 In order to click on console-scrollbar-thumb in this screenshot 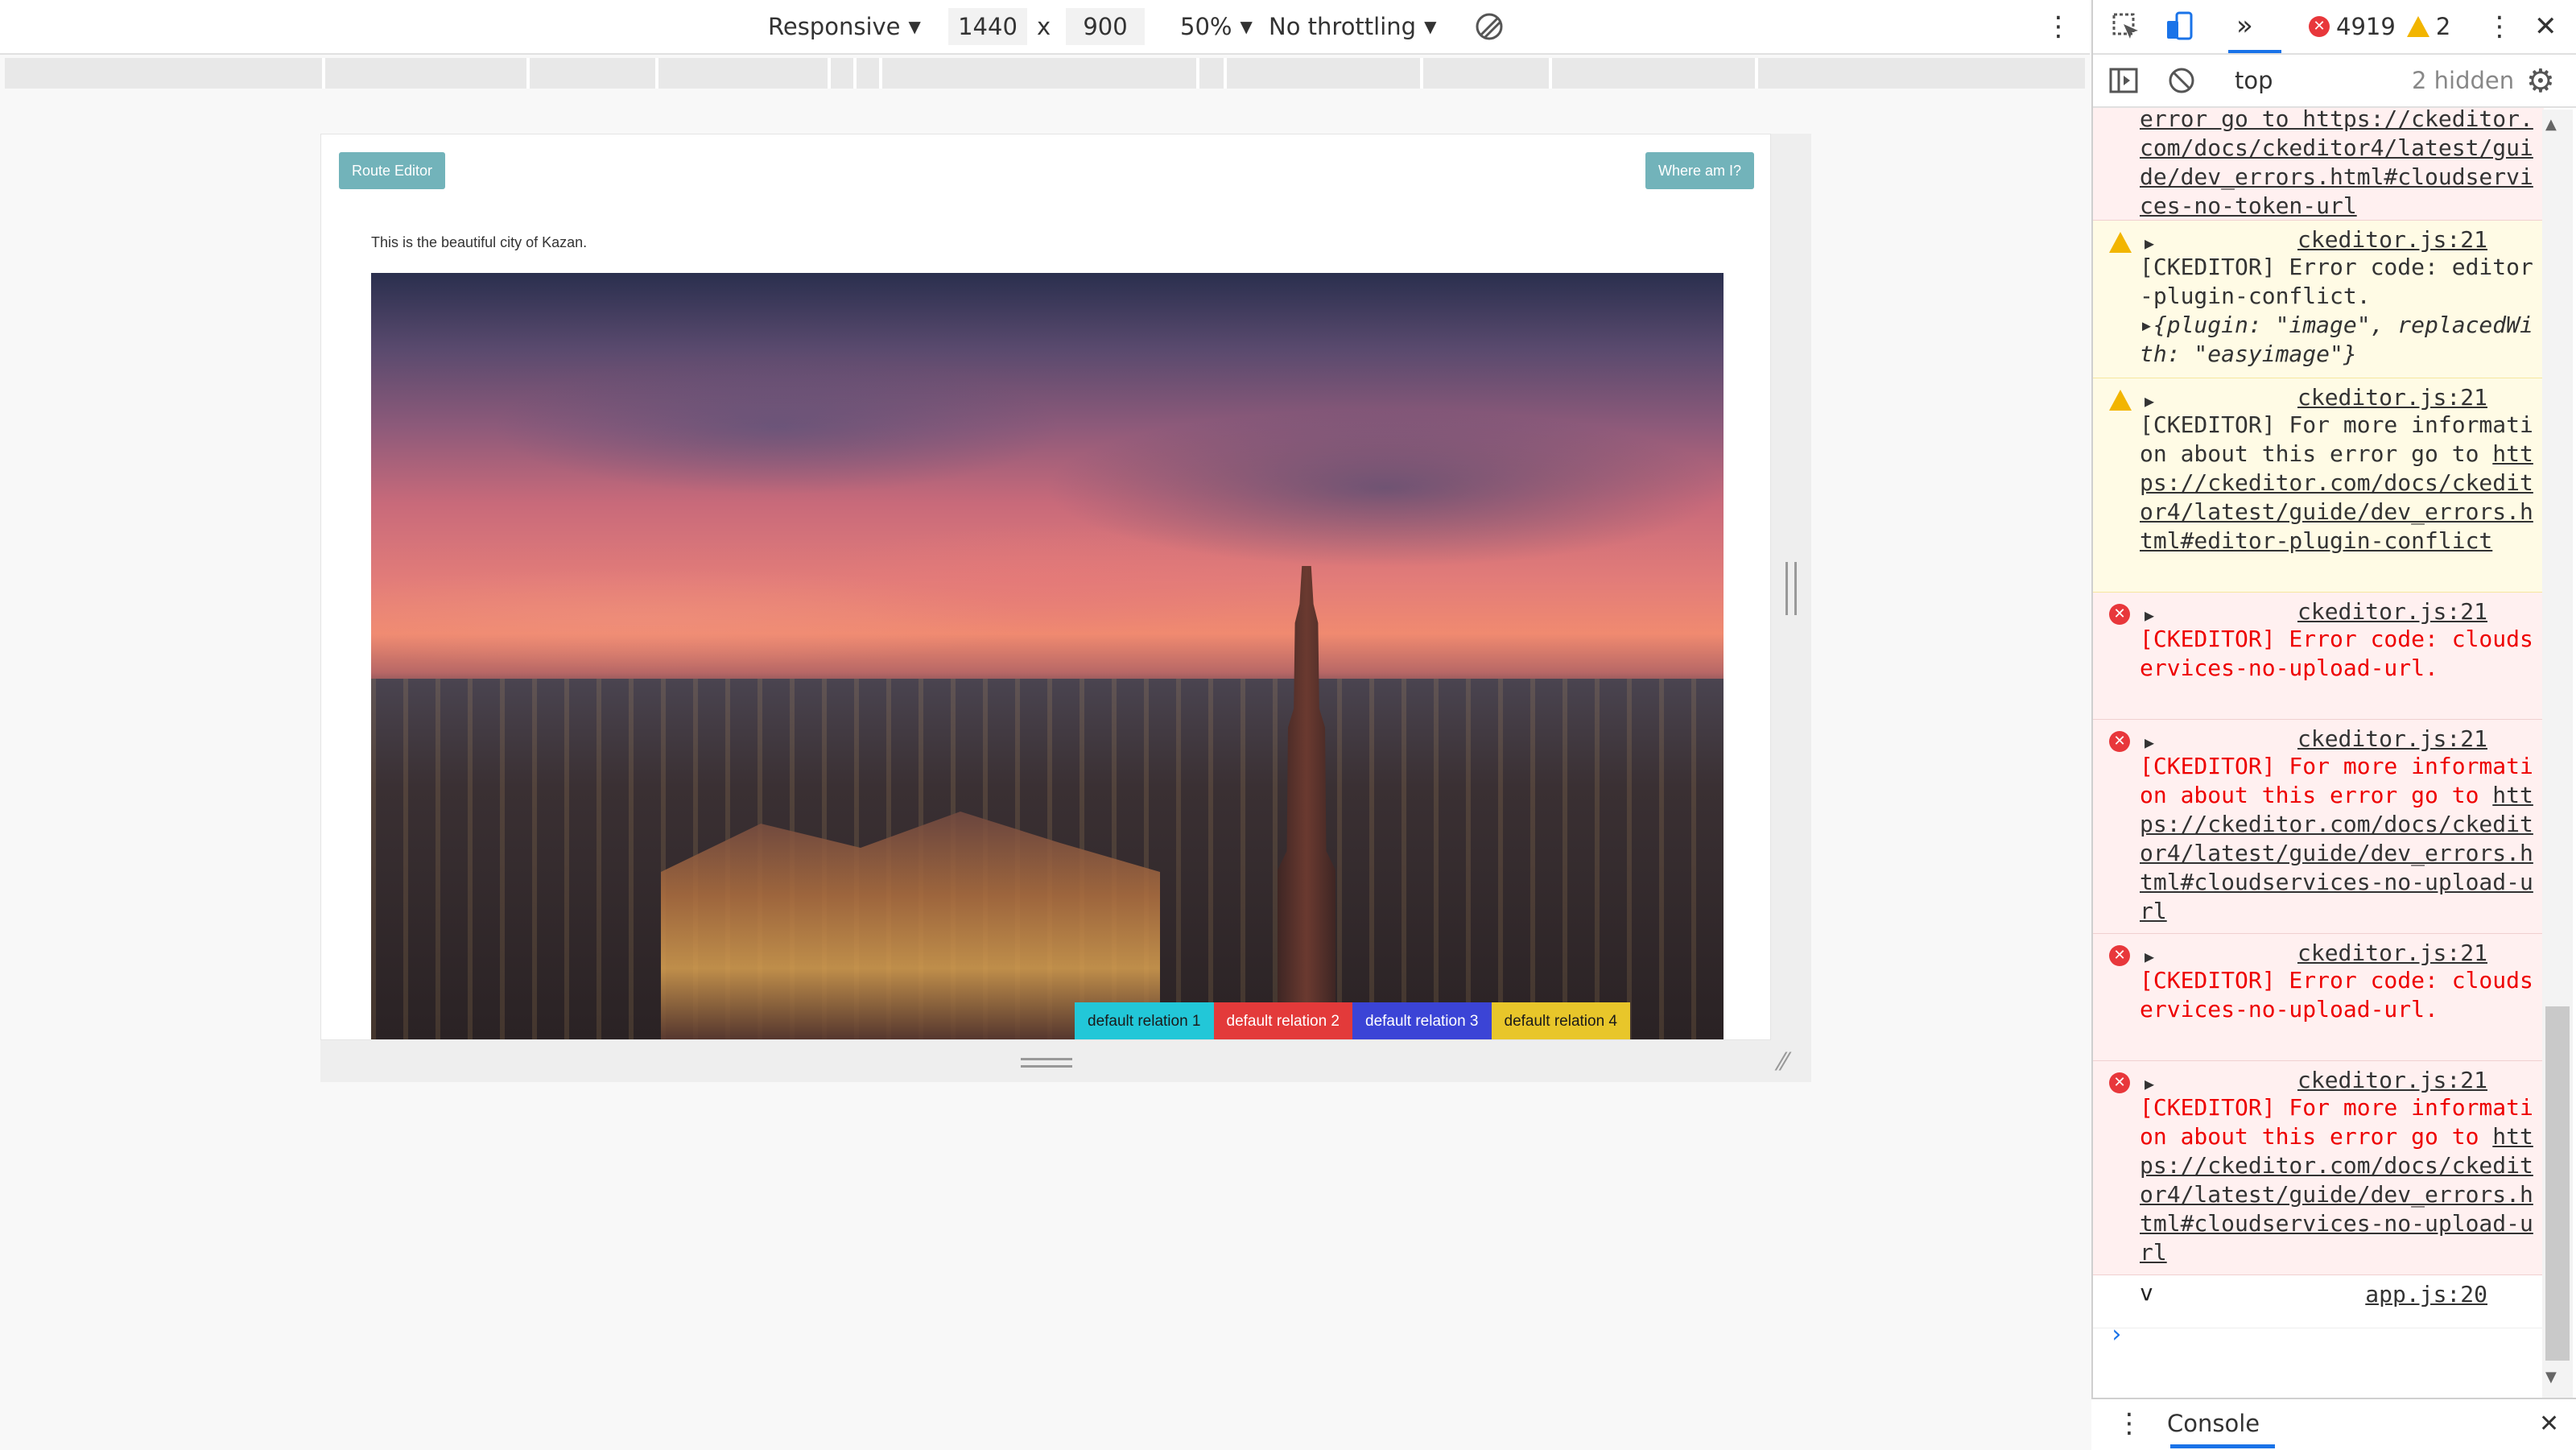, I will do `click(2557, 1183)`.